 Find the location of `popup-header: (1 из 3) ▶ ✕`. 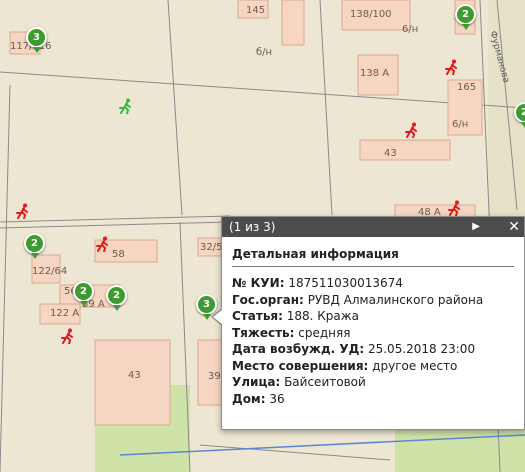

popup-header: (1 из 3) ▶ ✕ is located at coordinates (373, 227).